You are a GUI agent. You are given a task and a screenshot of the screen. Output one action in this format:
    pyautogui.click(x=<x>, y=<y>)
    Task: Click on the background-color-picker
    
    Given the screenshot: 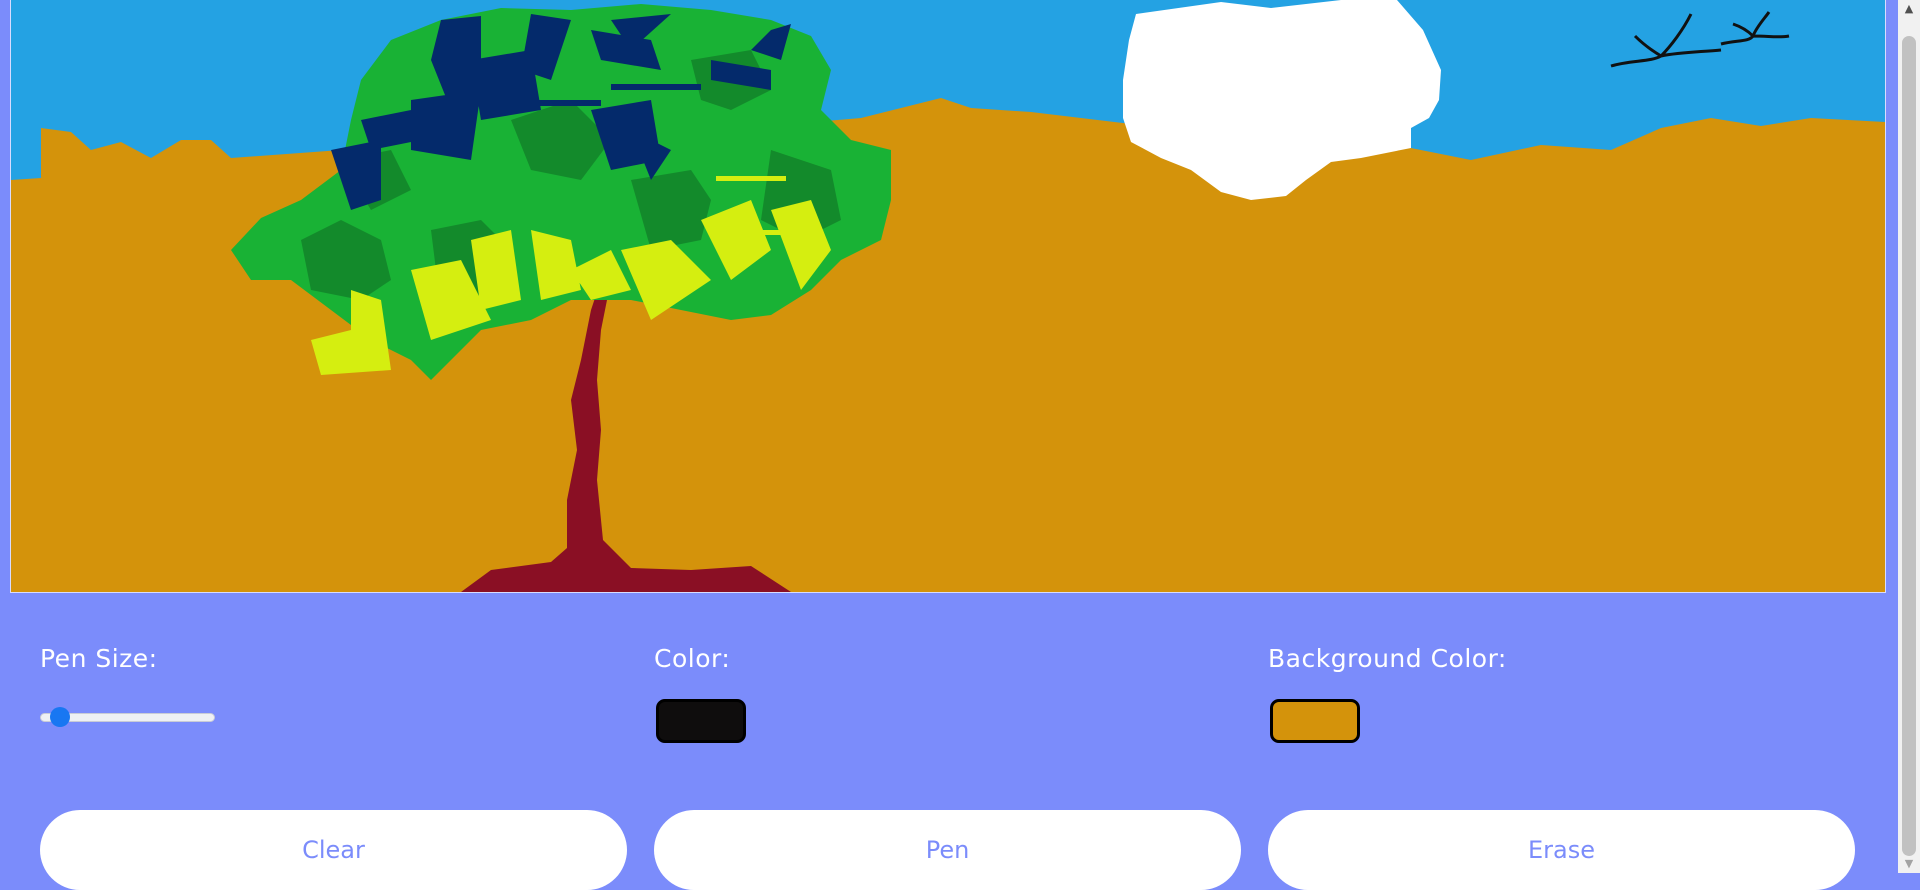 What is the action you would take?
    pyautogui.click(x=1315, y=721)
    